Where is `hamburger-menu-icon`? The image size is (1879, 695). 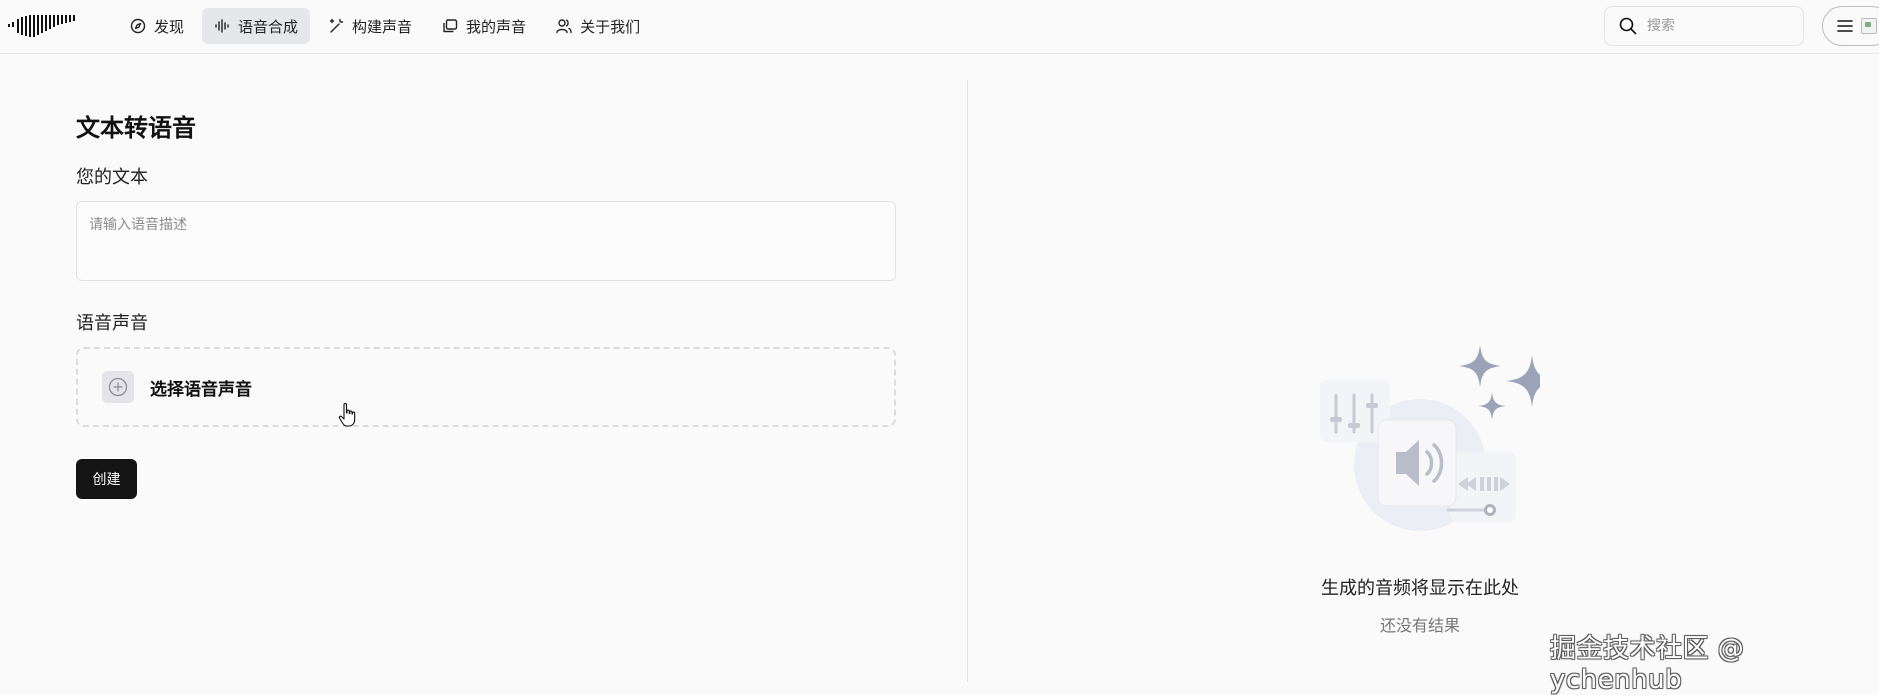
hamburger-menu-icon is located at coordinates (1845, 26).